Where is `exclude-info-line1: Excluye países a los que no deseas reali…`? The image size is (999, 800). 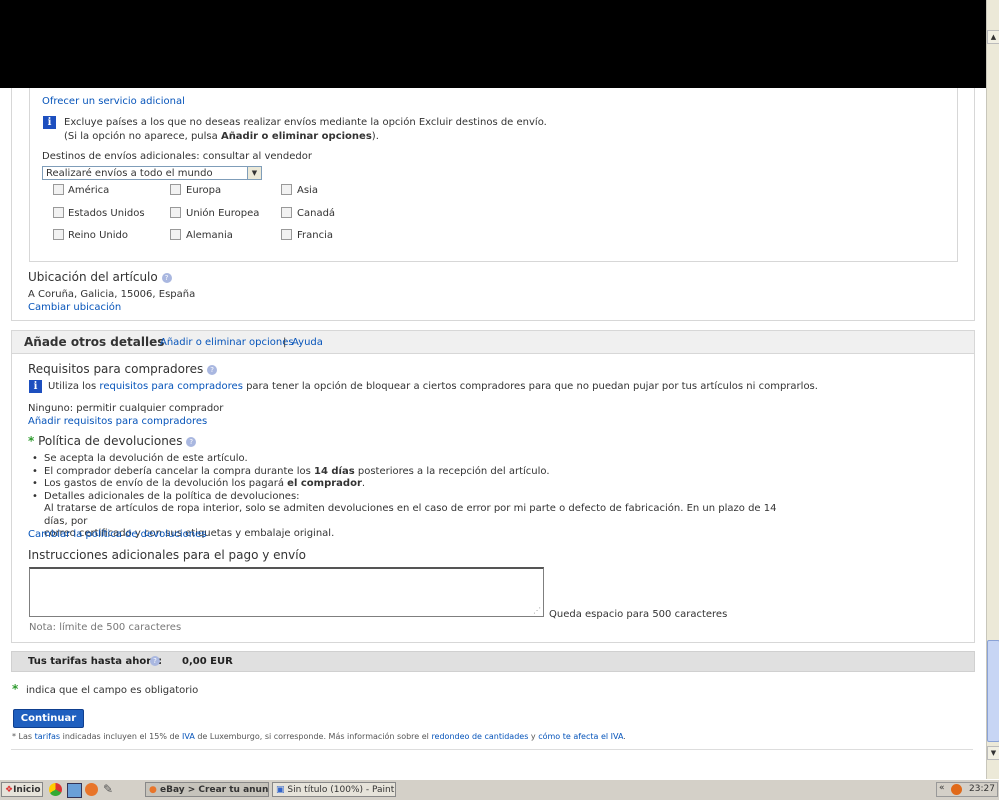
exclude-info-line1: Excluye países a los que no deseas reali… is located at coordinates (305, 122).